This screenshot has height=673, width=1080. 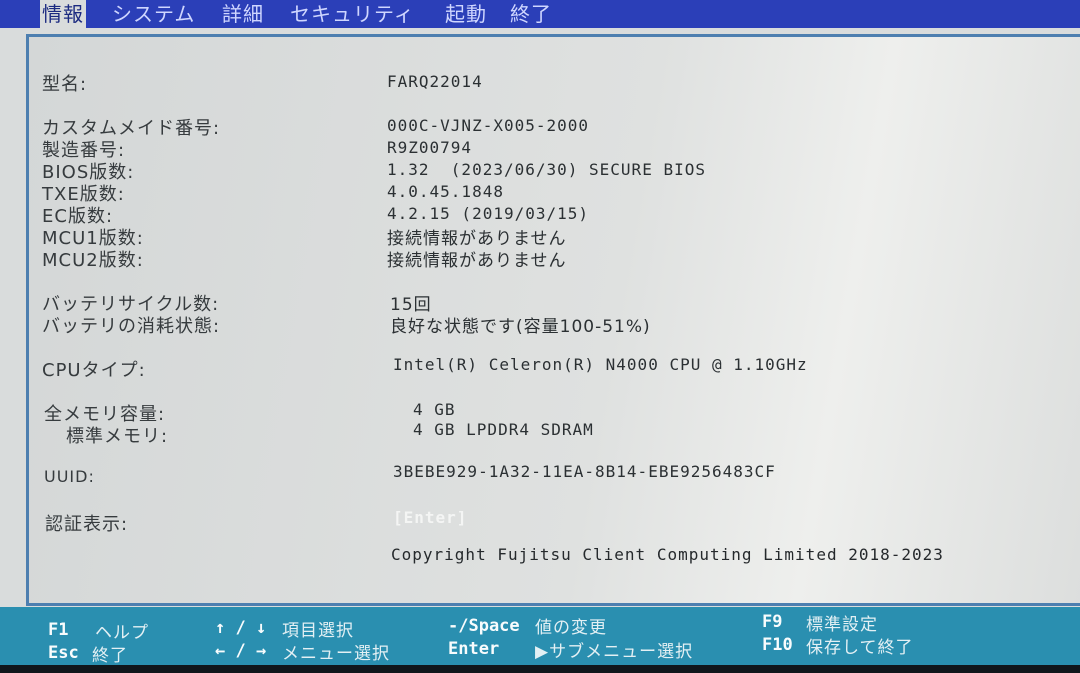 I want to click on esc-desc: 終了, so click(x=110, y=656).